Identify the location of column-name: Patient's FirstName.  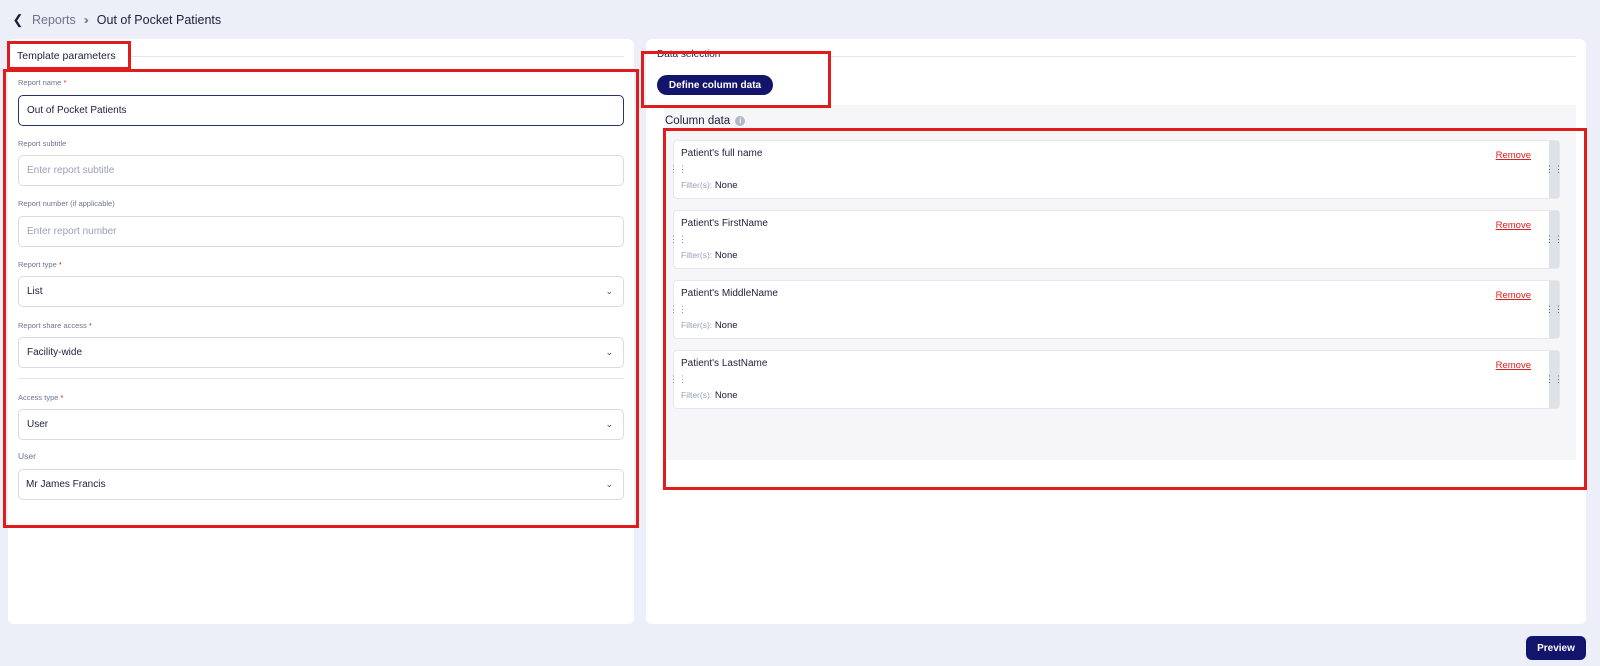
(724, 223).